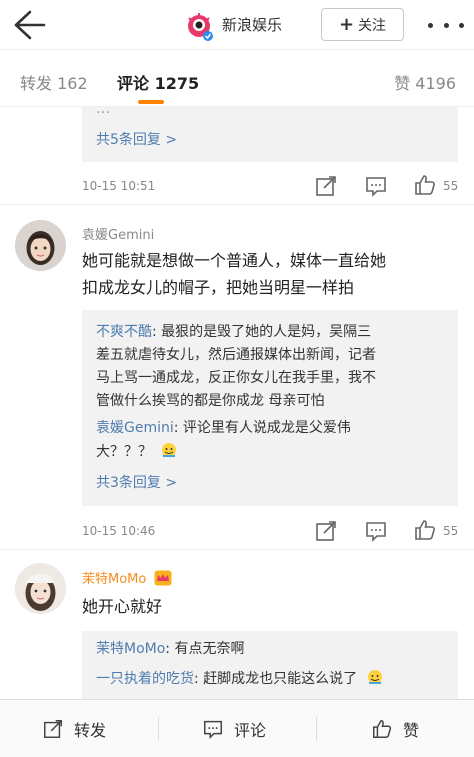 This screenshot has height=757, width=474. Describe the element at coordinates (158, 82) in the screenshot. I see `tab-comment: 评论 1275` at that location.